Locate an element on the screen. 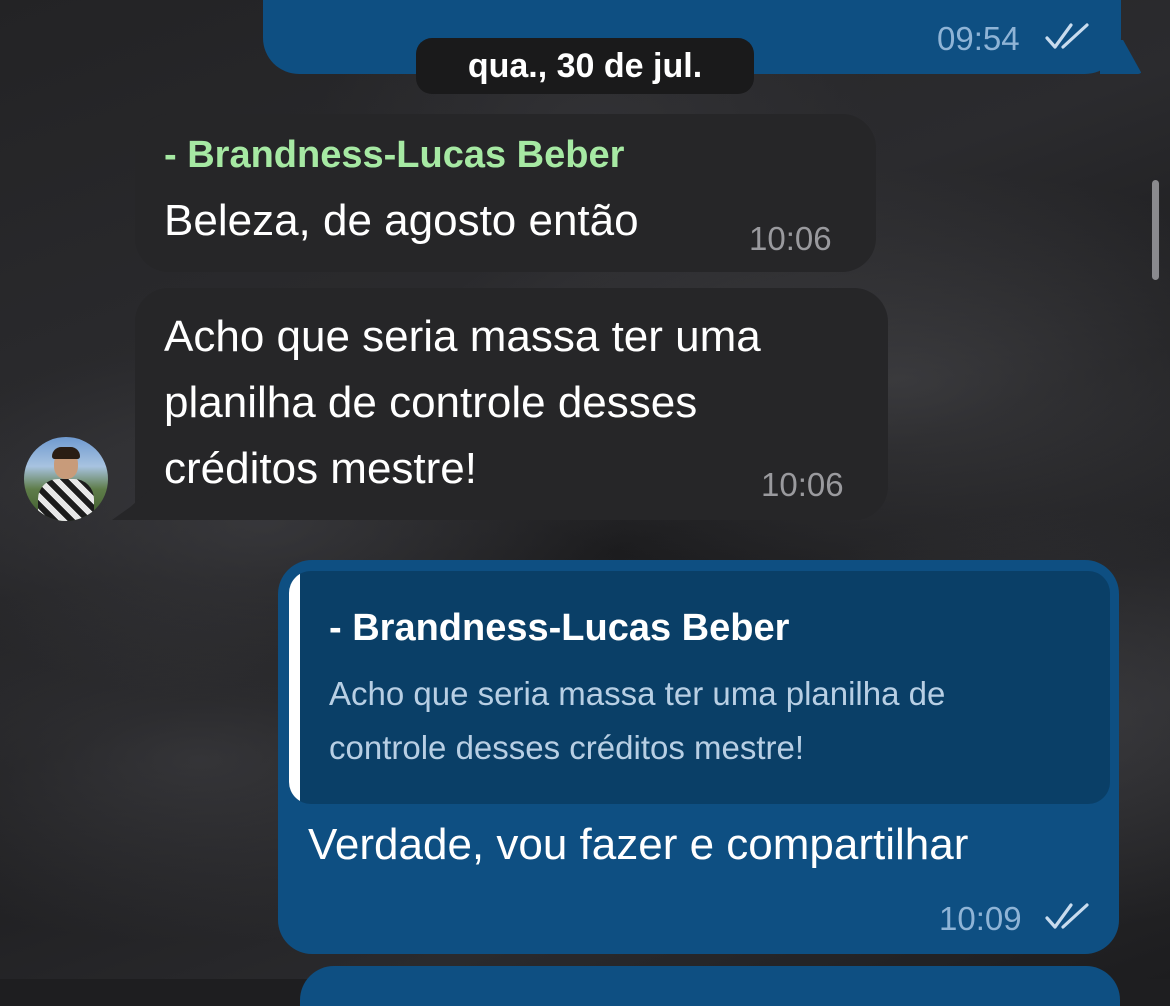 The height and width of the screenshot is (1006, 1170). sender-name: - Brandness-Lucas Beber is located at coordinates (394, 155).